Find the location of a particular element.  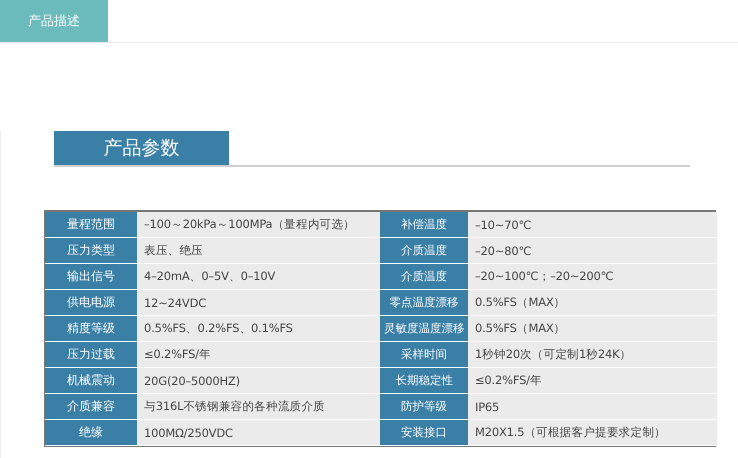

param-value: IP65 is located at coordinates (592, 407).